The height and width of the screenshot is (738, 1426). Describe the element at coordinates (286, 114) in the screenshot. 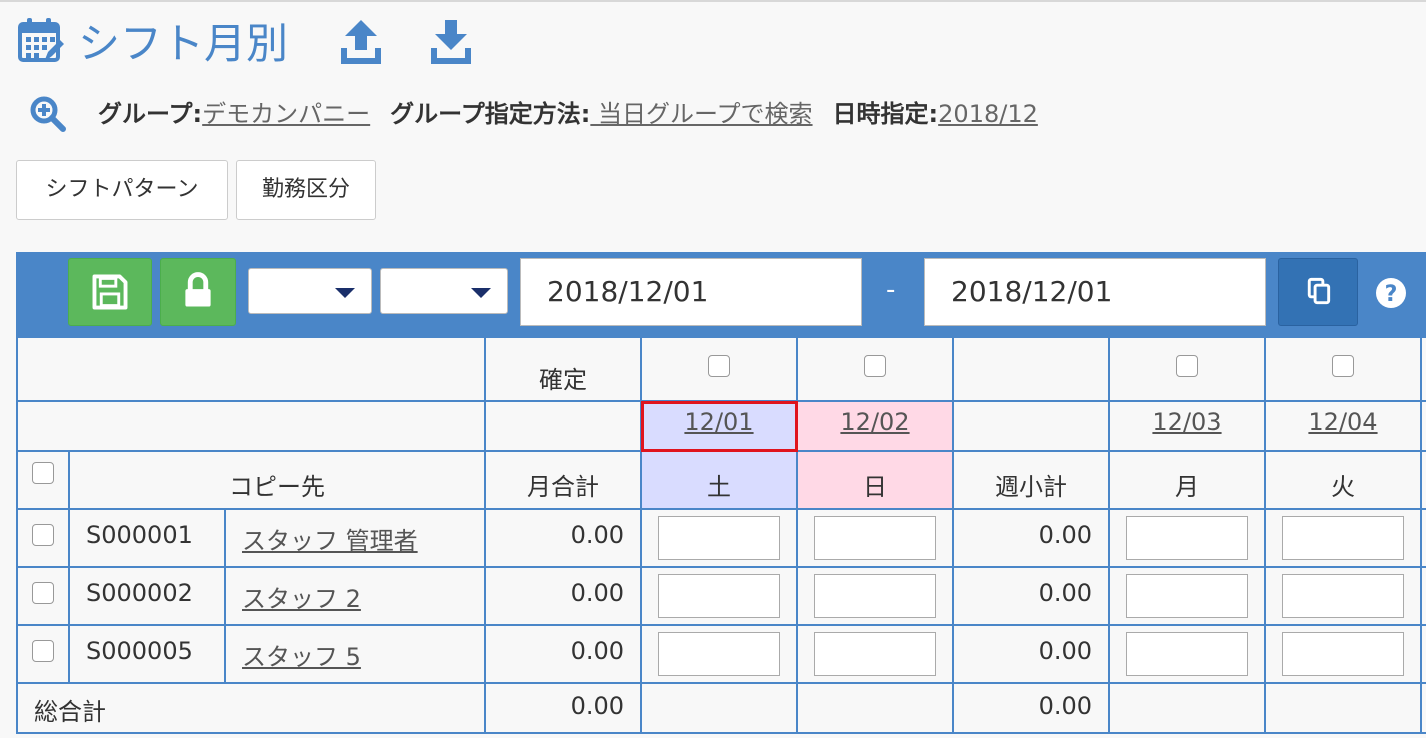

I see `group-link: デモカンパニー` at that location.